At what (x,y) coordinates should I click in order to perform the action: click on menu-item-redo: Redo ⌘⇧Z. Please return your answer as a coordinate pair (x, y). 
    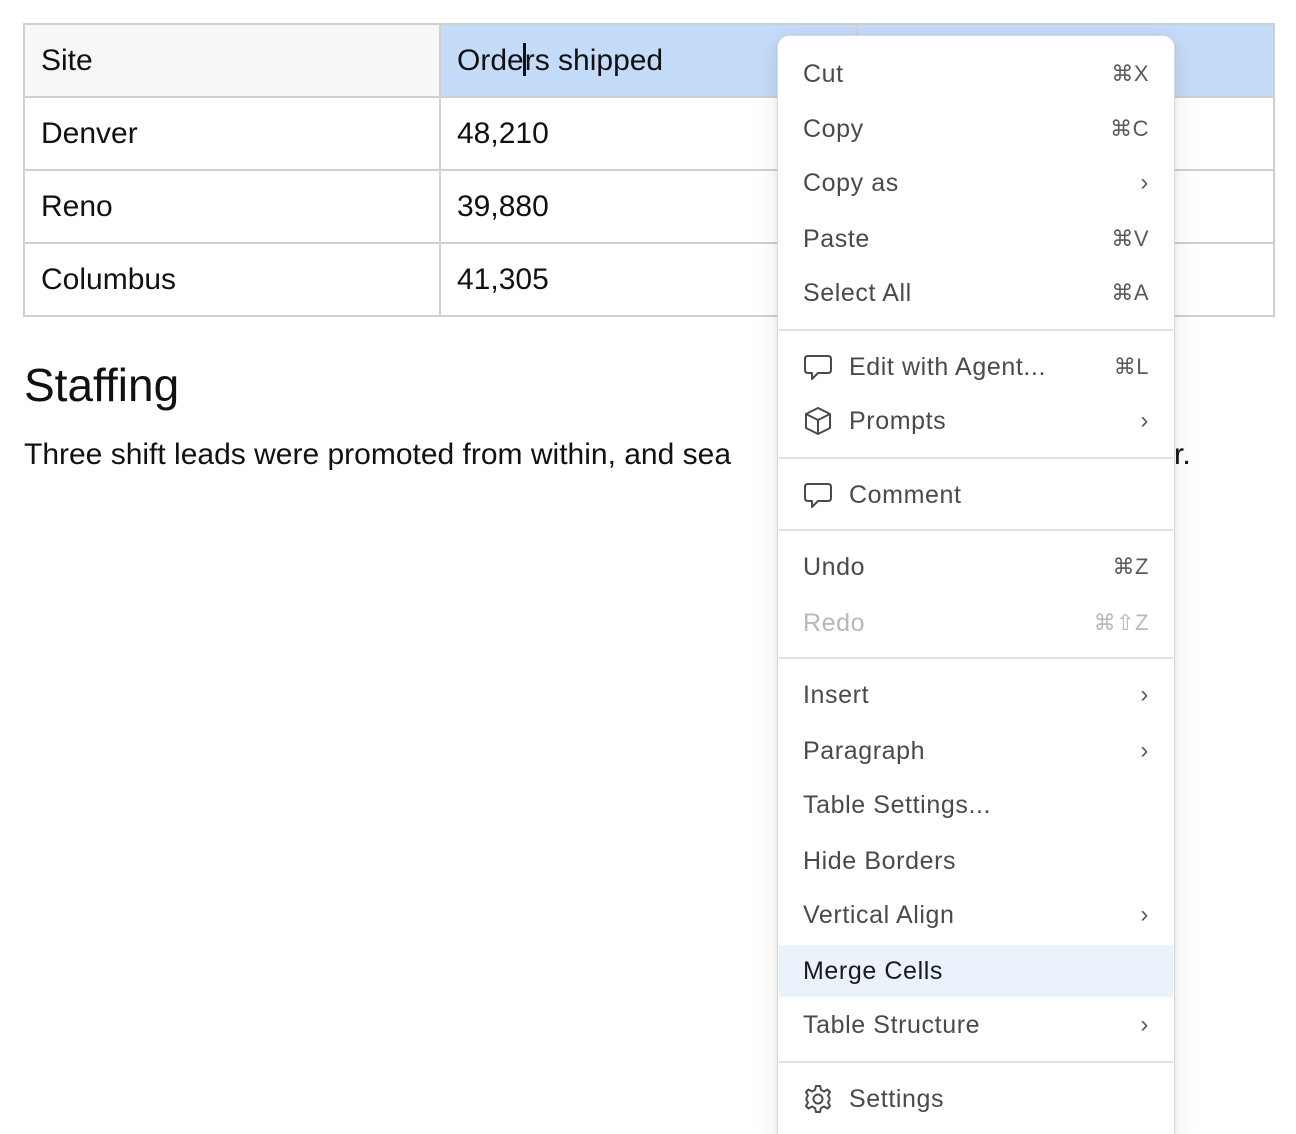
    Looking at the image, I should click on (976, 623).